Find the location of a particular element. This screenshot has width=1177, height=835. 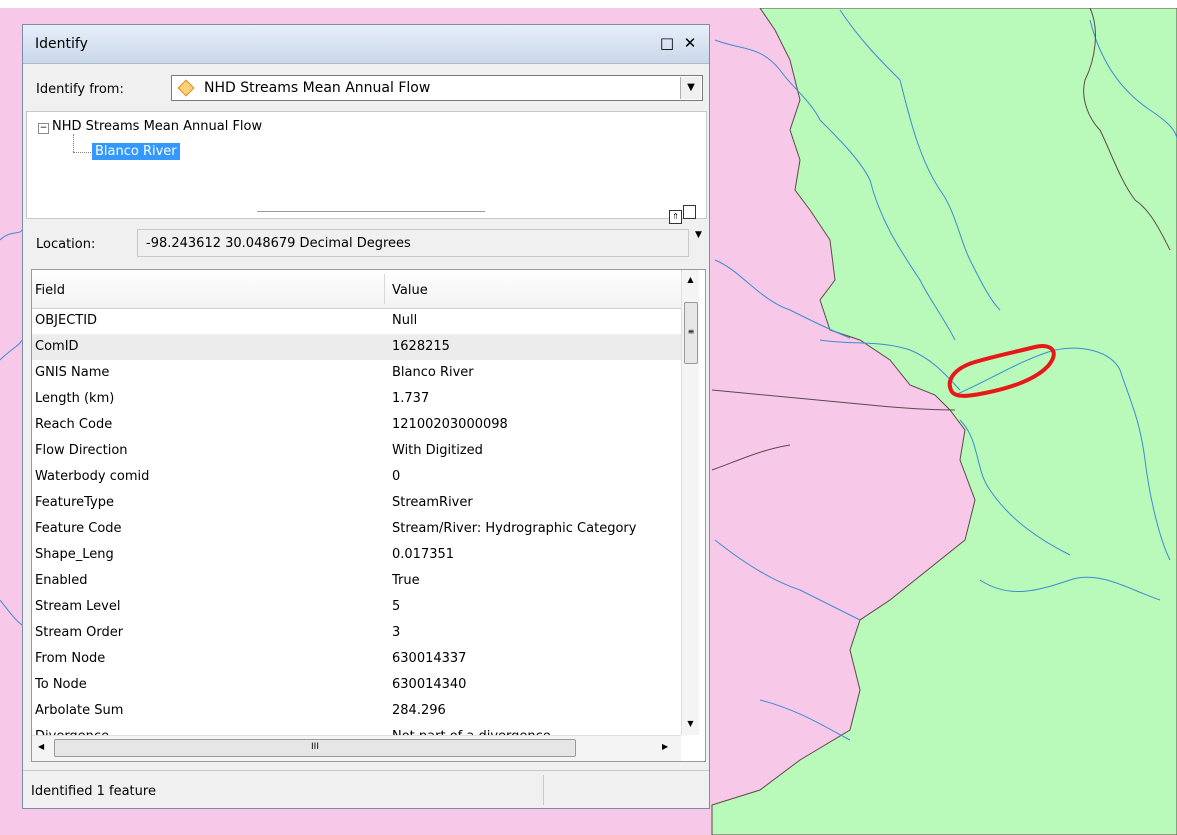

field-name-cell: ComID is located at coordinates (57, 346).